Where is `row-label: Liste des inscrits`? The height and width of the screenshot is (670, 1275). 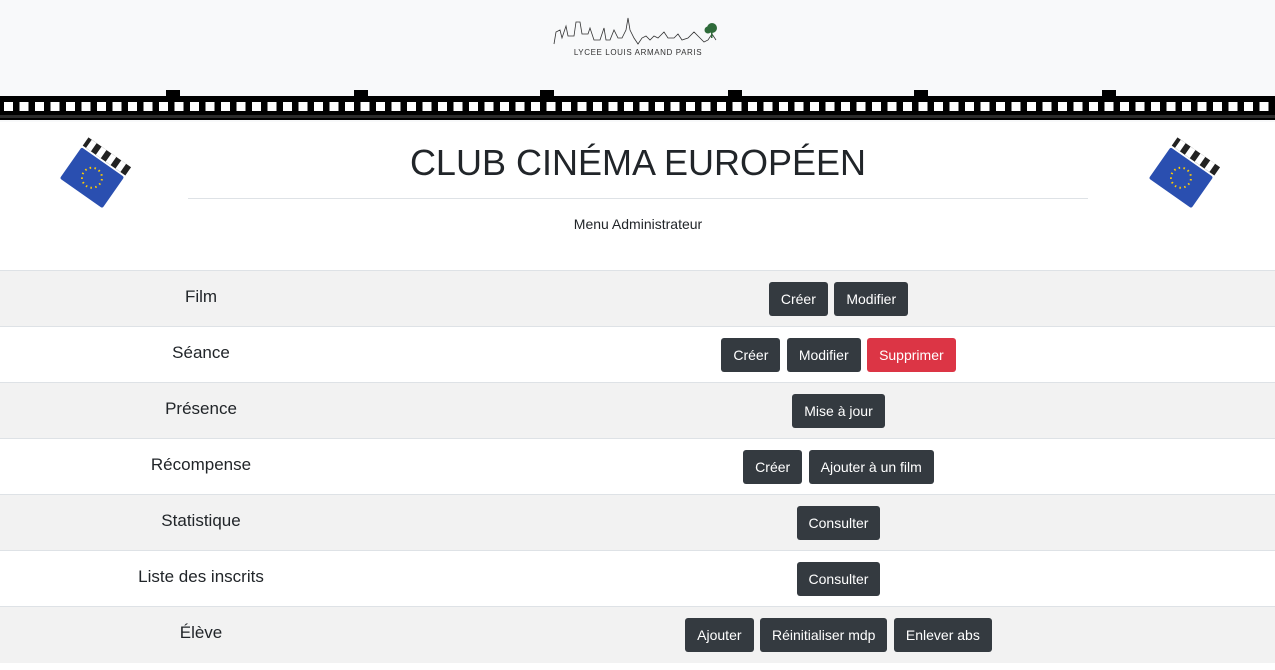
row-label: Liste des inscrits is located at coordinates (201, 578).